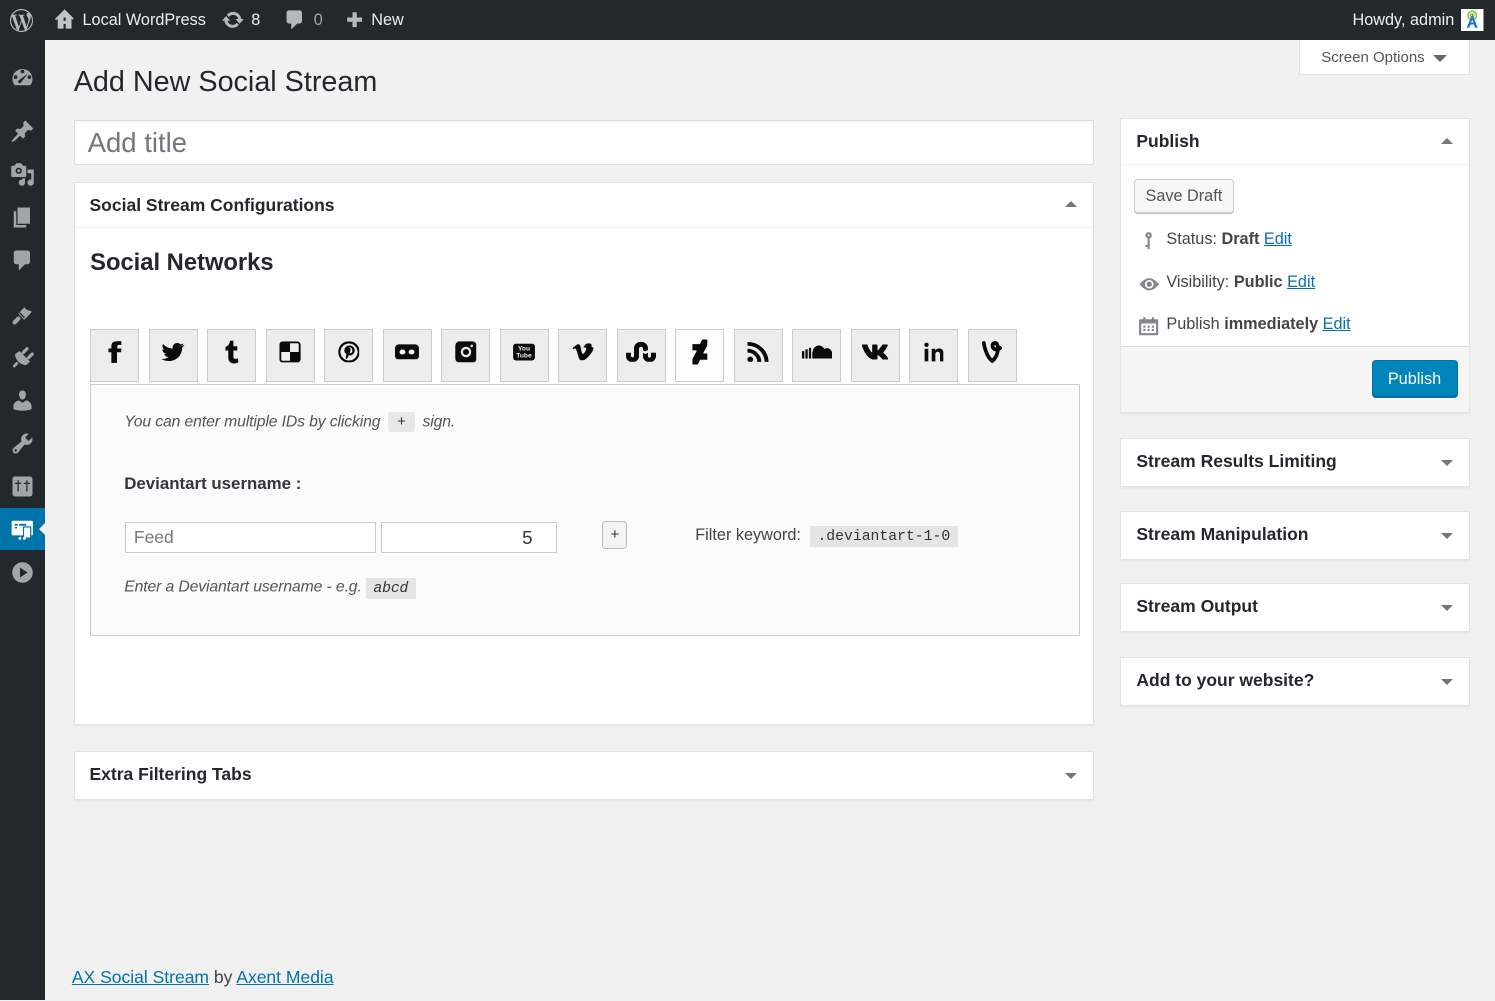 The image size is (1495, 1001). What do you see at coordinates (525, 355) in the screenshot?
I see `svg-text: Tube` at bounding box center [525, 355].